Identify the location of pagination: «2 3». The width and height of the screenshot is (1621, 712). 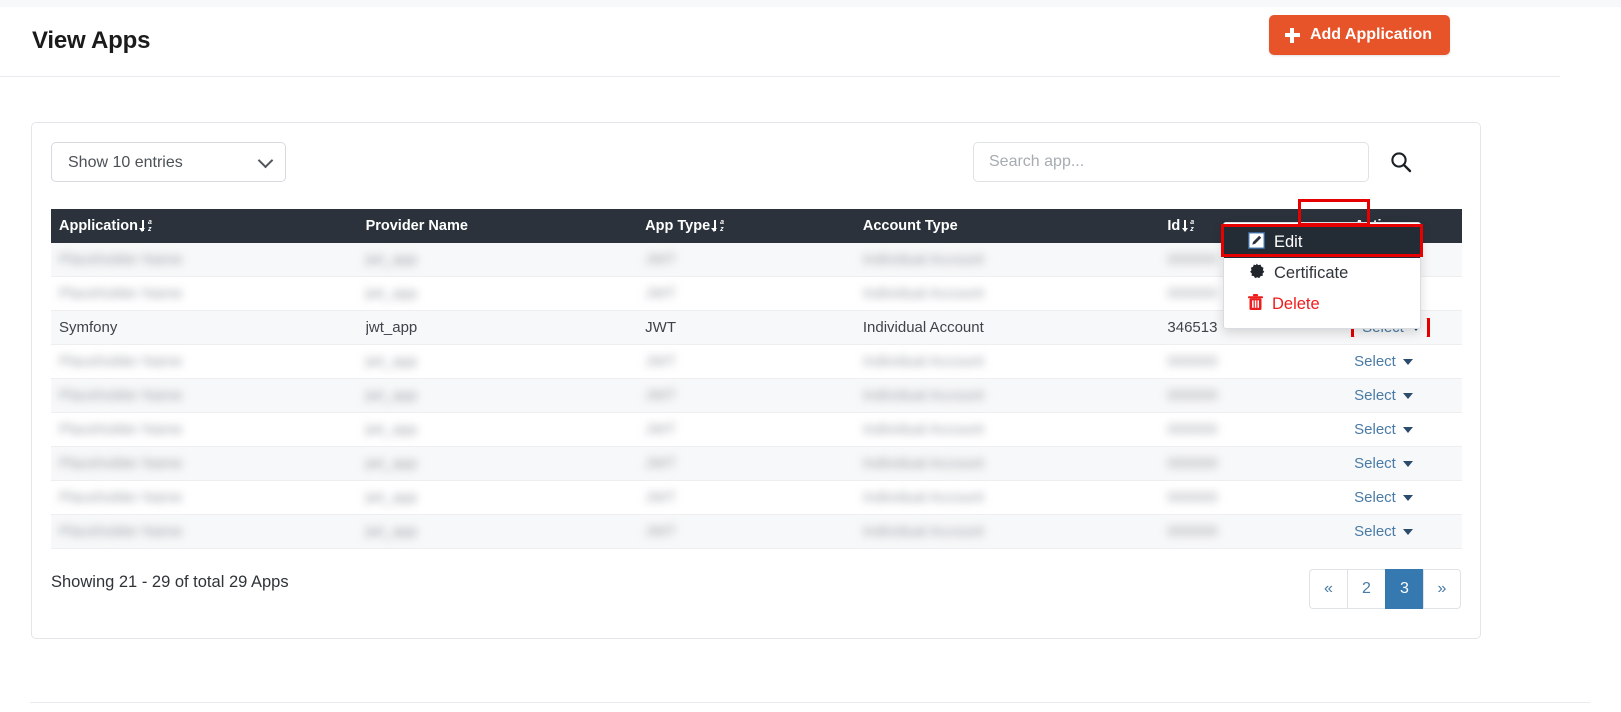
(1385, 589).